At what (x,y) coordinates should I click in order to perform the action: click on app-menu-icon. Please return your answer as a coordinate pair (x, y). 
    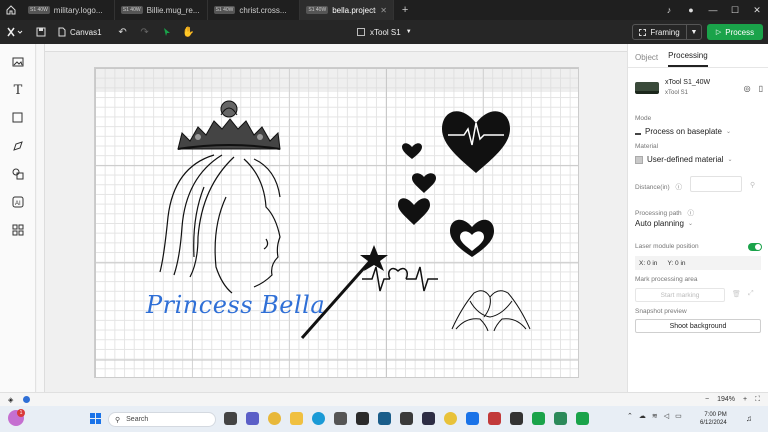
    Looking at the image, I should click on (15, 32).